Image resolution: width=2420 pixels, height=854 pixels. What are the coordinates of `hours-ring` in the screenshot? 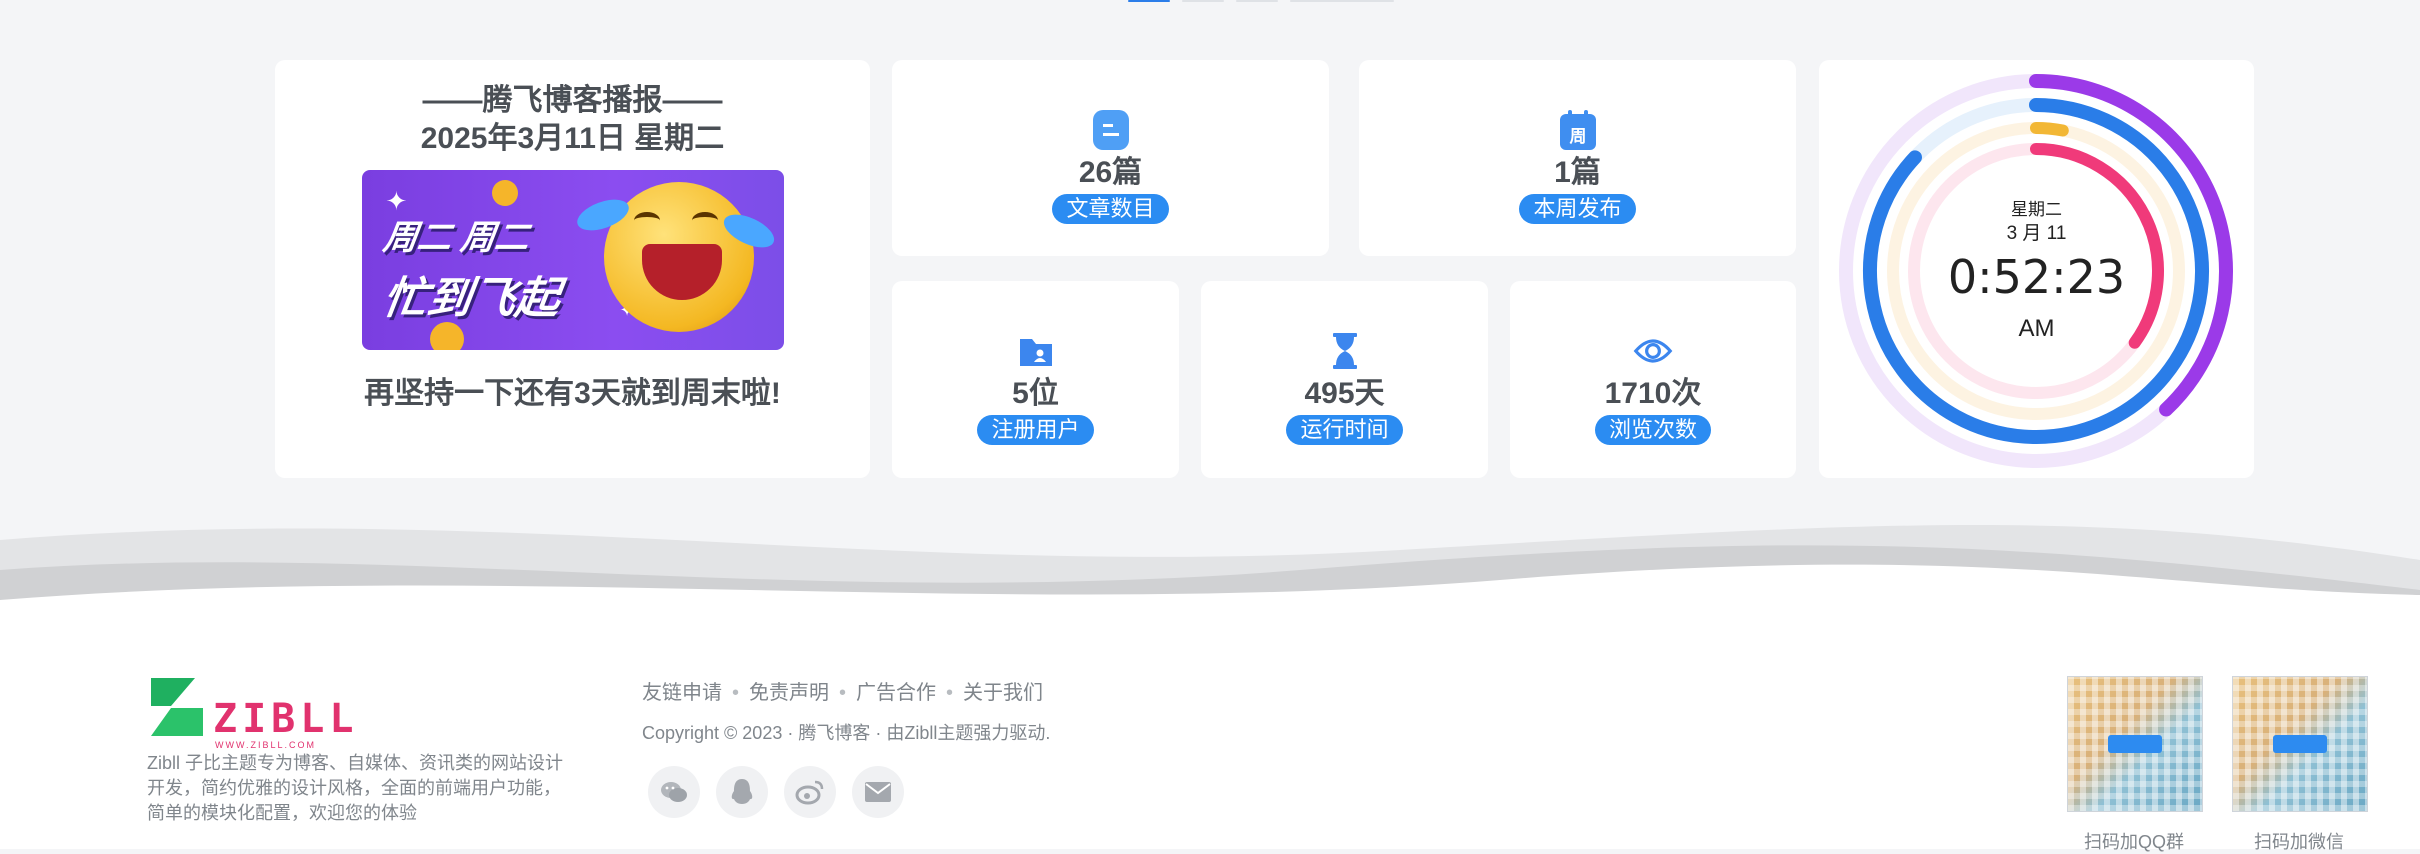 It's located at (2049, 129).